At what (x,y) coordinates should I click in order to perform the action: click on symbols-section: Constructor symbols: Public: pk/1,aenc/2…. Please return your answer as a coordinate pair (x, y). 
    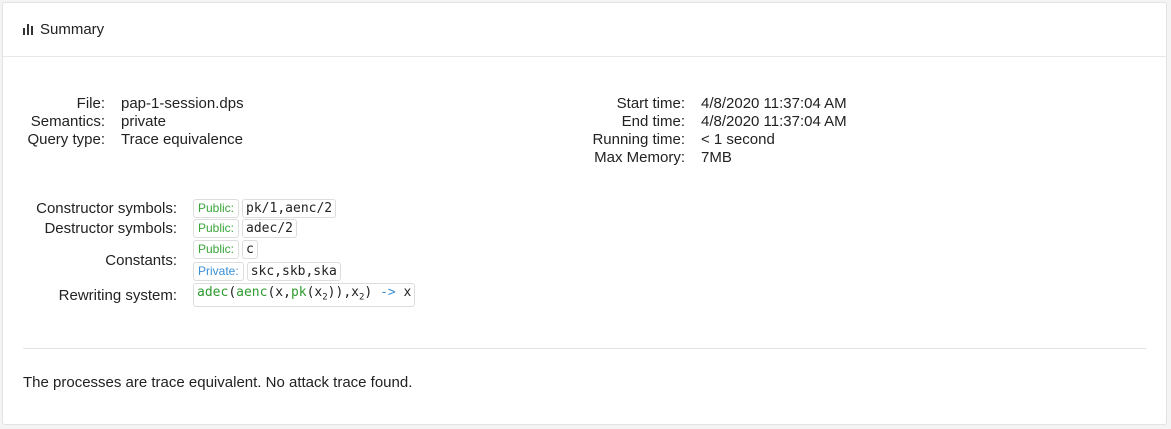
    Looking at the image, I should click on (219, 253).